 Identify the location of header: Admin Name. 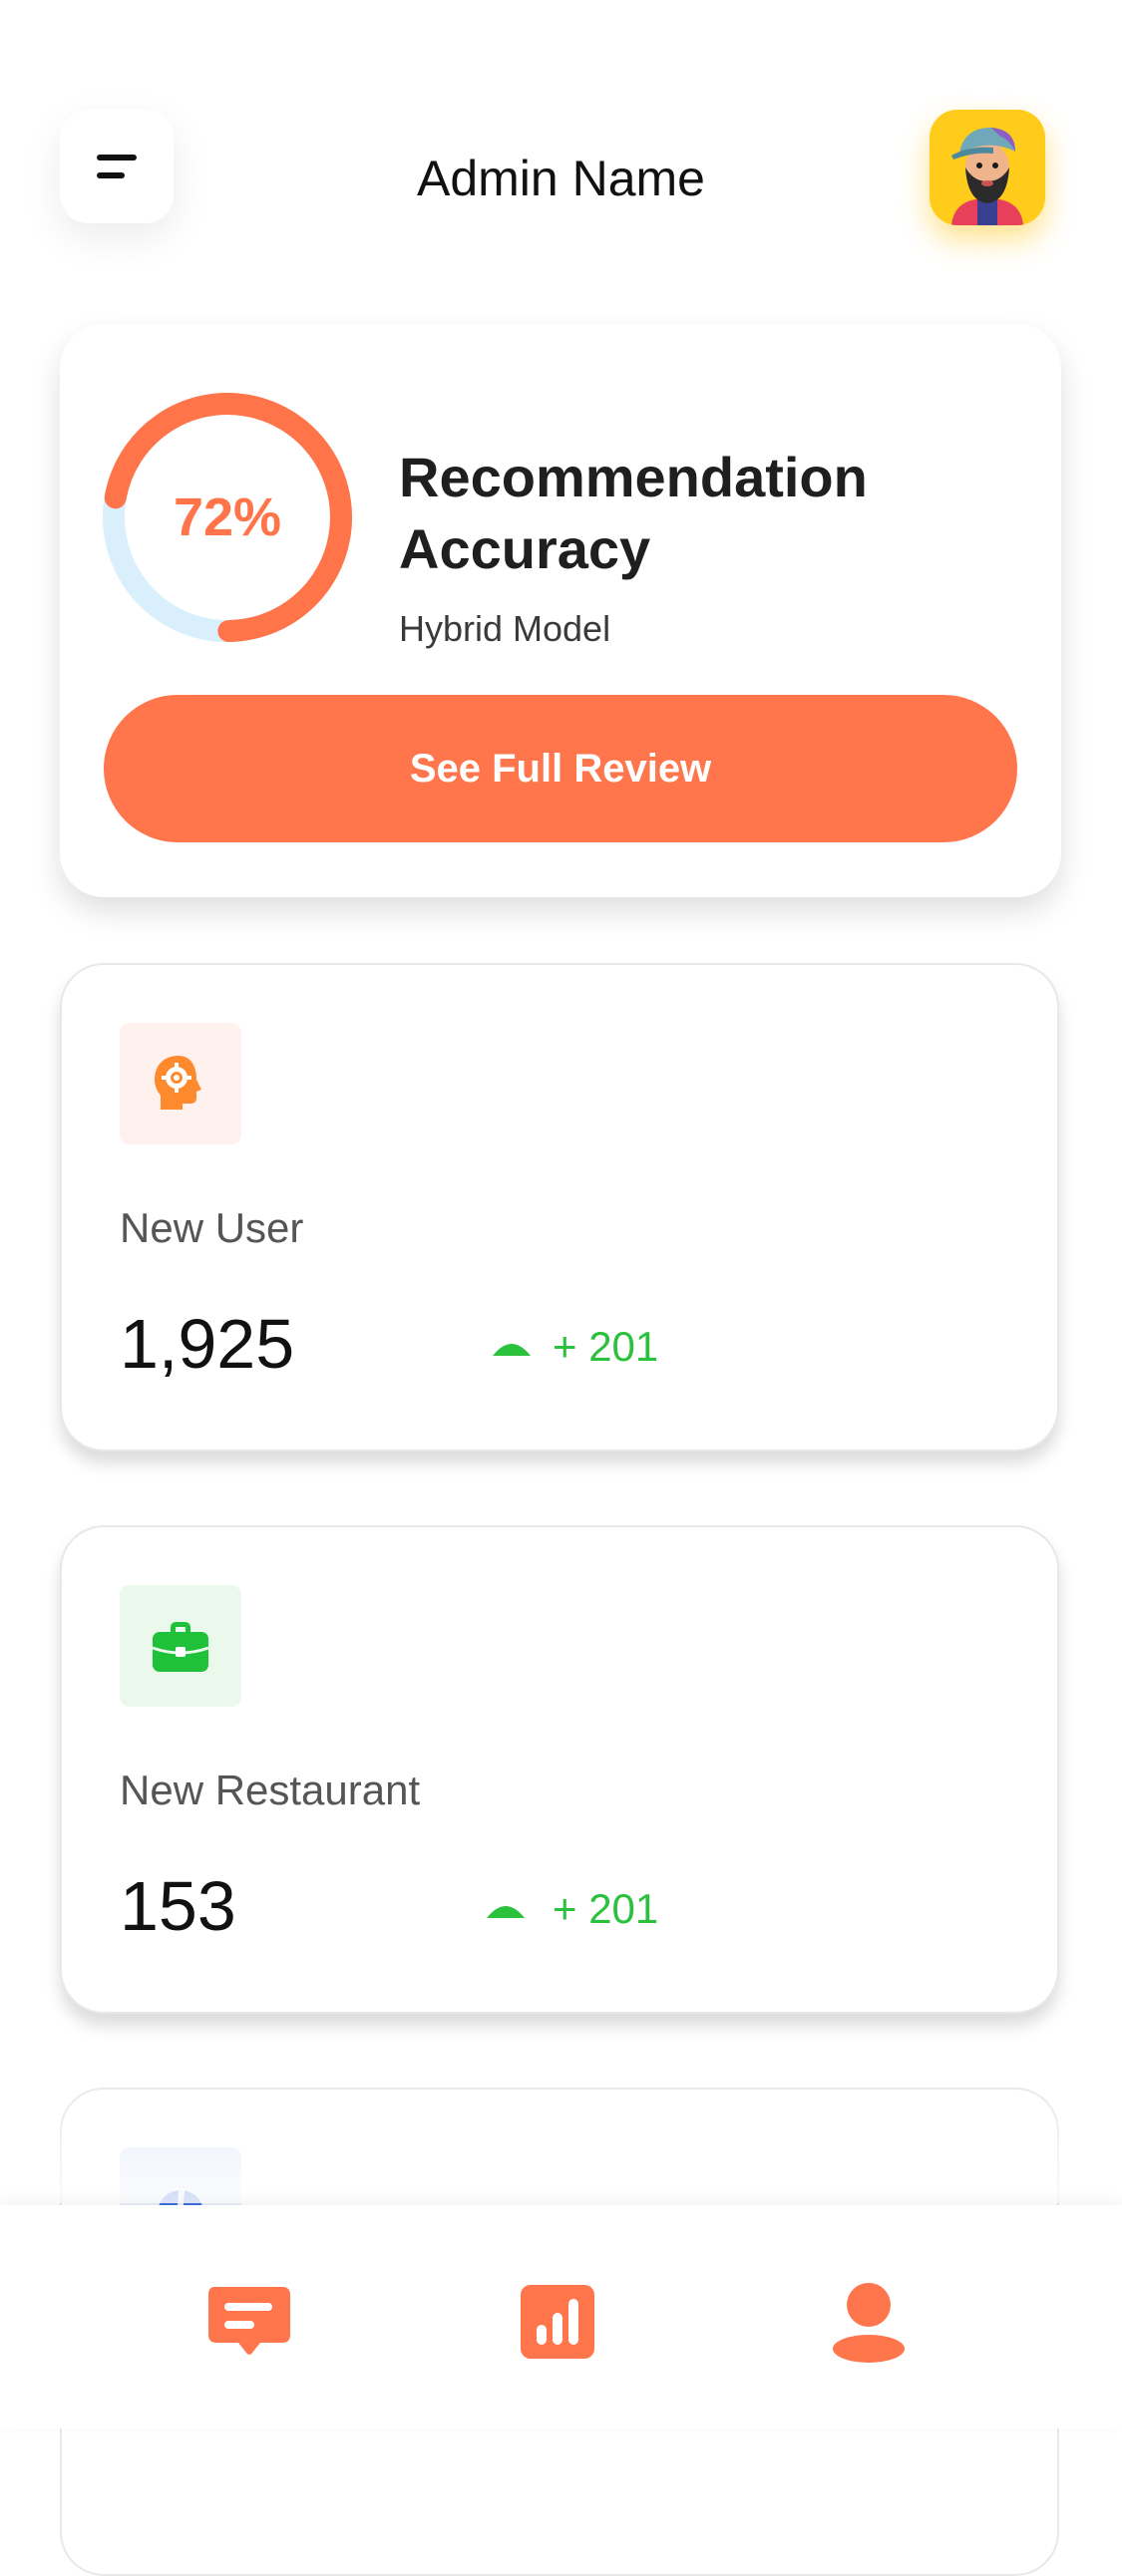
(561, 149).